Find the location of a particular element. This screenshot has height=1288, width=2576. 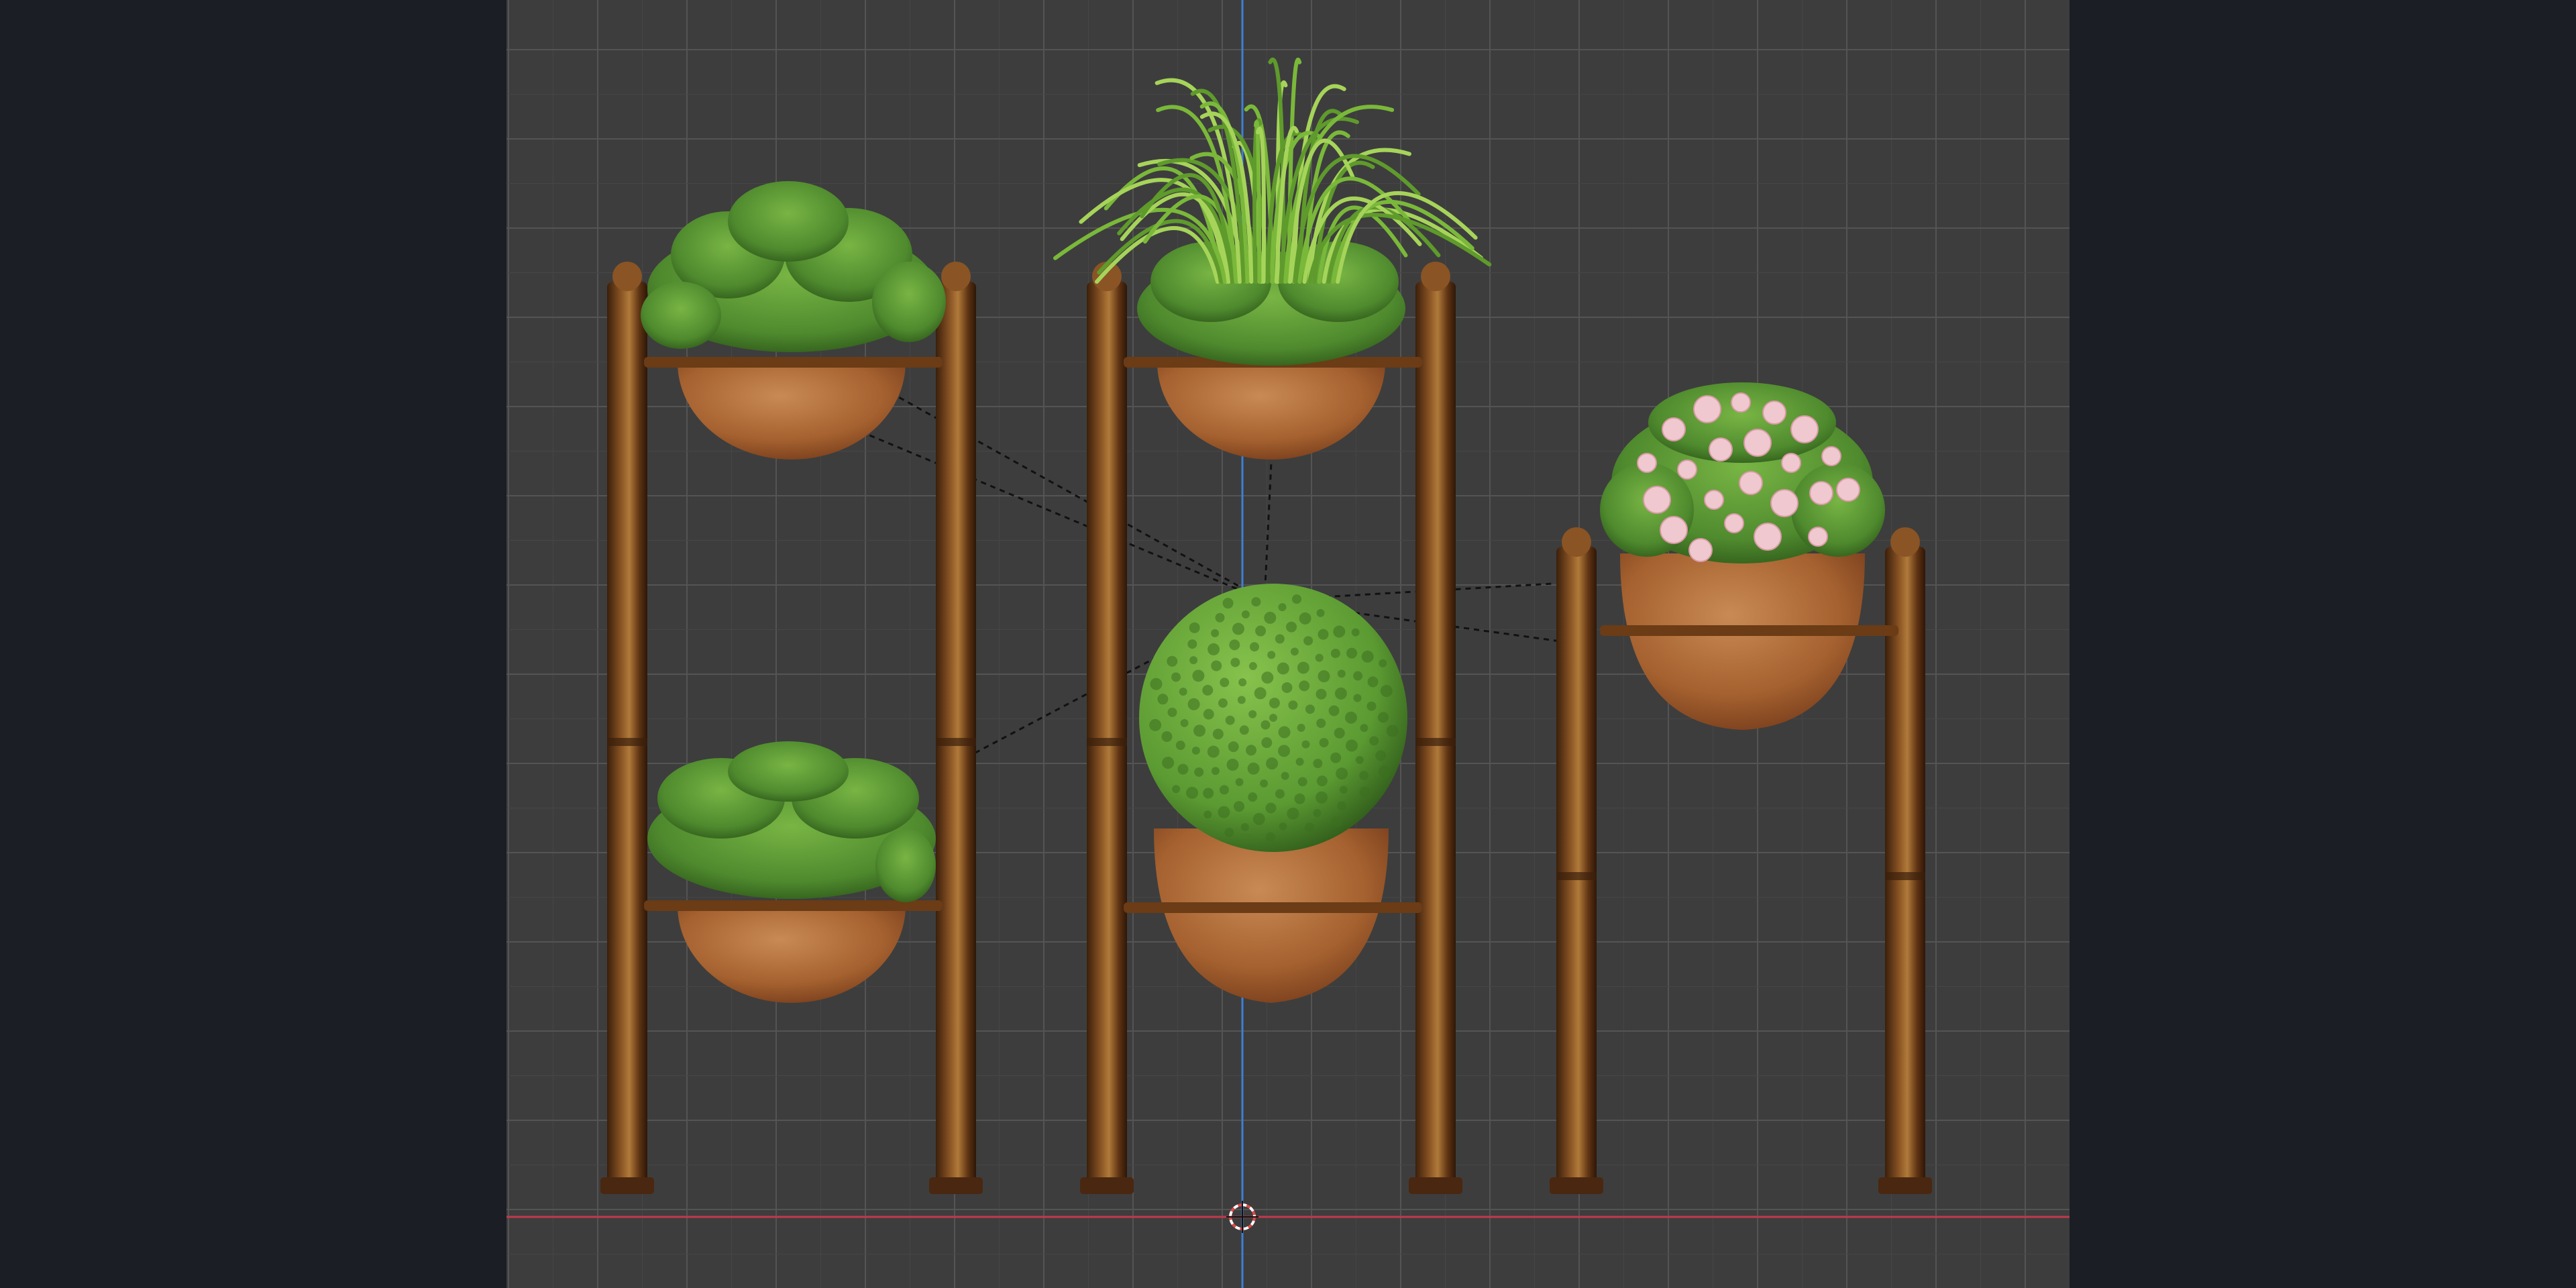

3d-cursor is located at coordinates (1242, 1217).